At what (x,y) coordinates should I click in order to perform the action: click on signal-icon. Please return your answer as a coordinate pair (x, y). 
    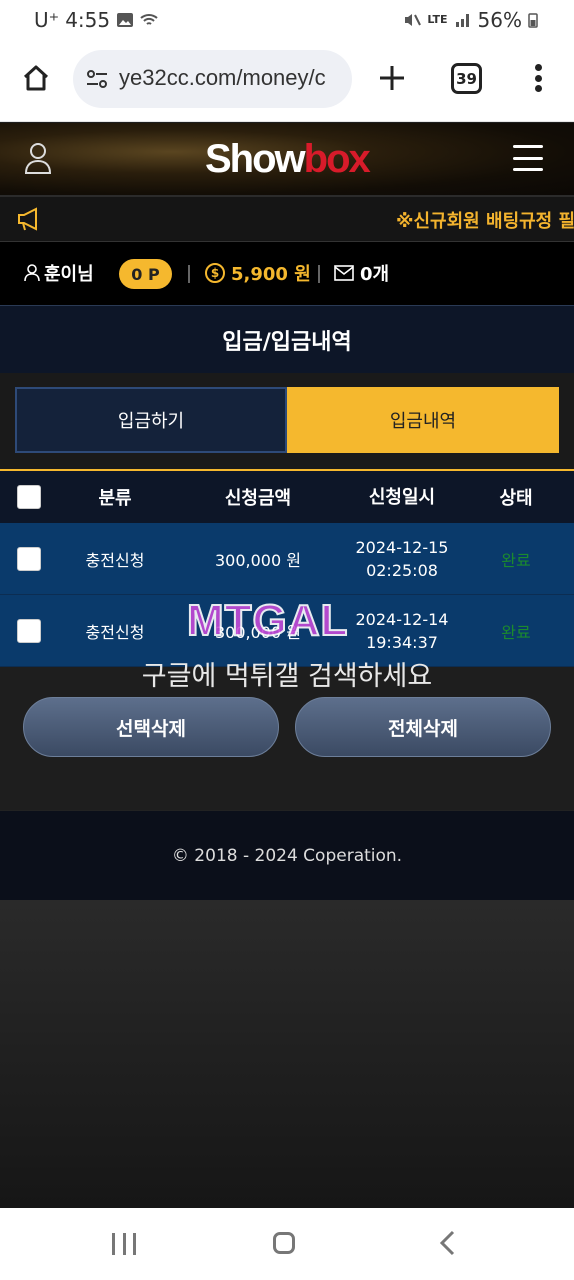
    Looking at the image, I should click on (462, 20).